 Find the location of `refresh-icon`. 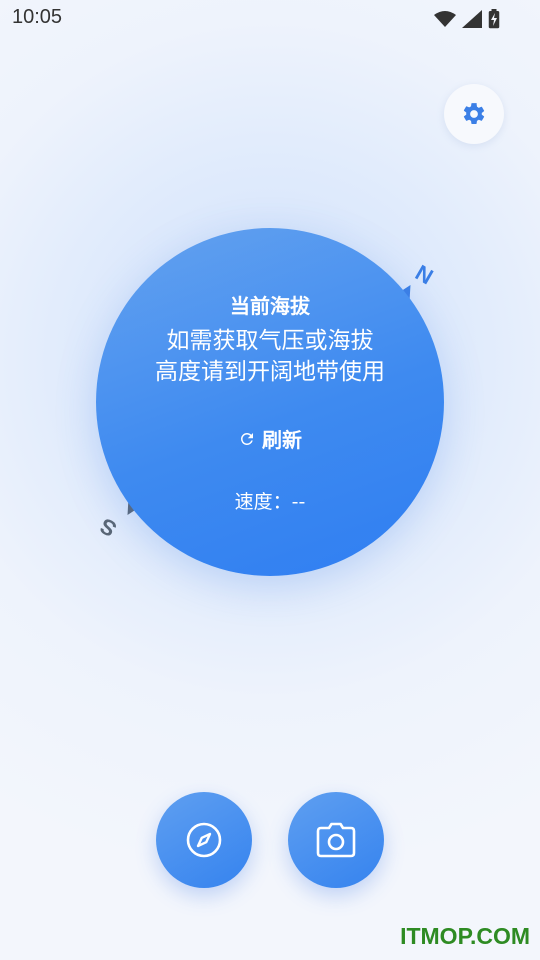

refresh-icon is located at coordinates (246, 438).